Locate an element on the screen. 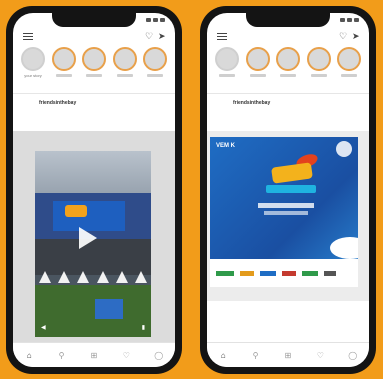  event-logo is located at coordinates (292, 173).